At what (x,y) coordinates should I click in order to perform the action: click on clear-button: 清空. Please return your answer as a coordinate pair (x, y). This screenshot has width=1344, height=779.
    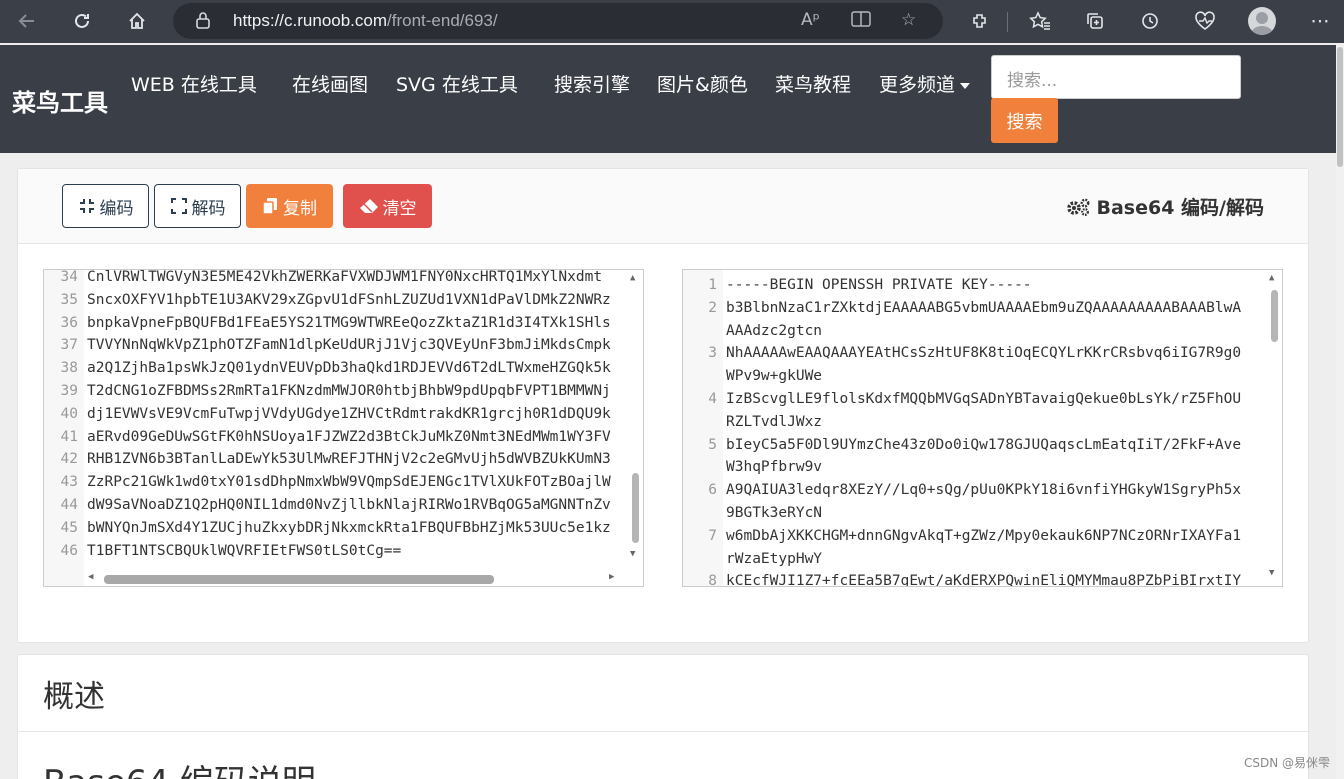
    Looking at the image, I should click on (387, 206).